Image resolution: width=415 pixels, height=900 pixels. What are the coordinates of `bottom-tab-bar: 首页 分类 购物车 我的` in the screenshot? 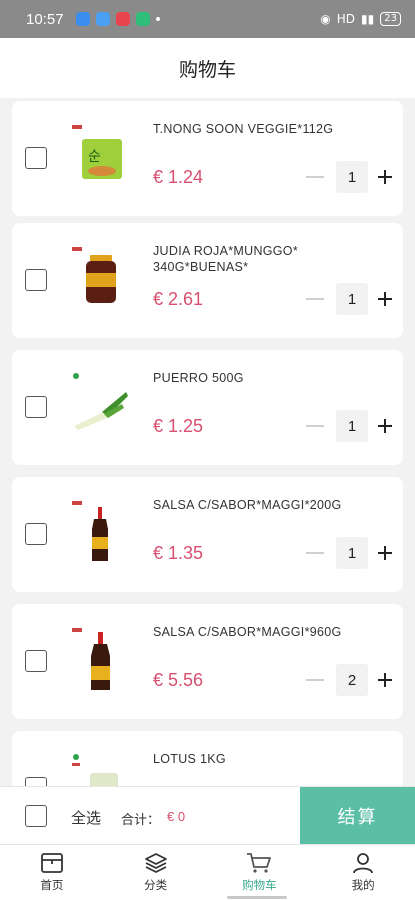 It's located at (207, 872).